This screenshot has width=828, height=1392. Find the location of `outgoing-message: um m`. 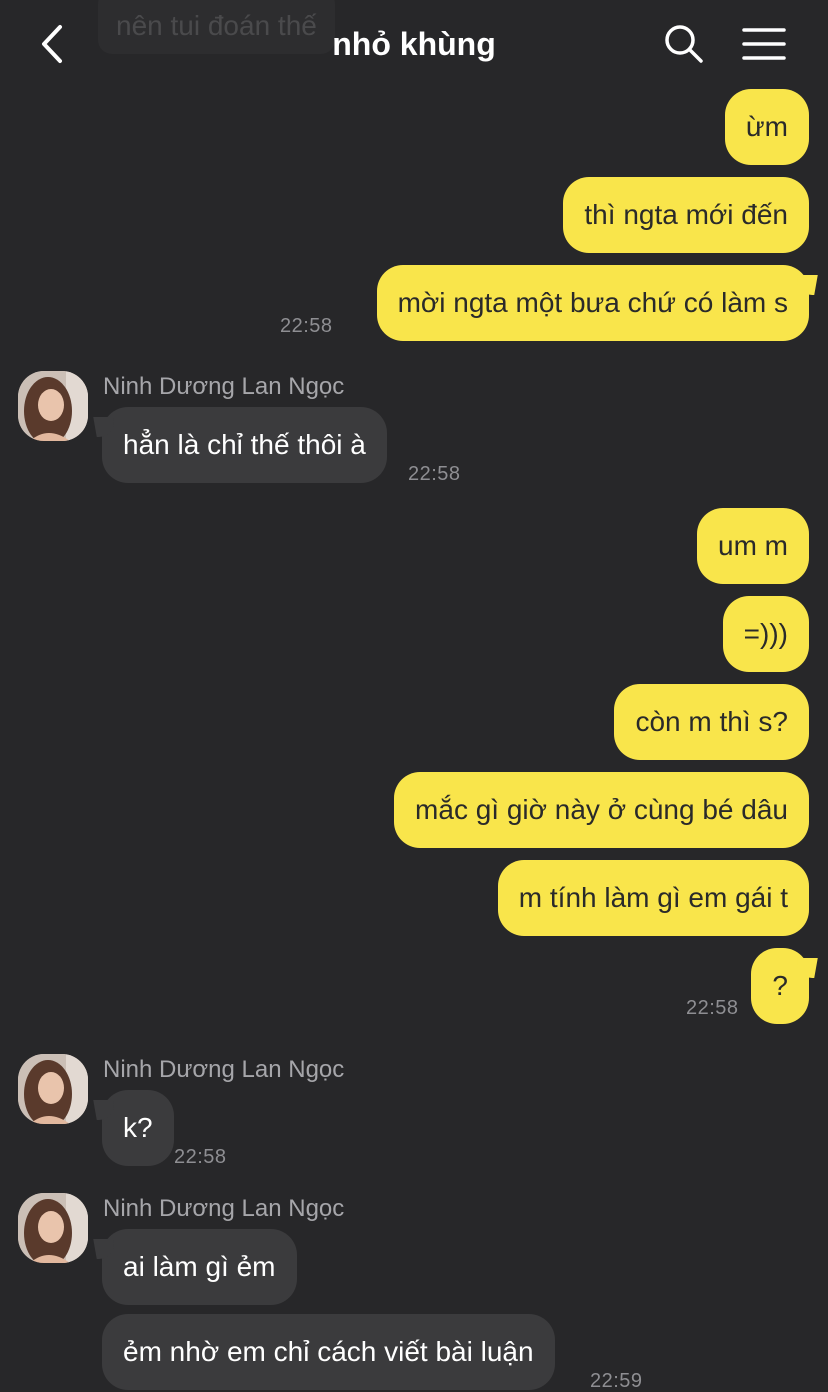

outgoing-message: um m is located at coordinates (753, 546).